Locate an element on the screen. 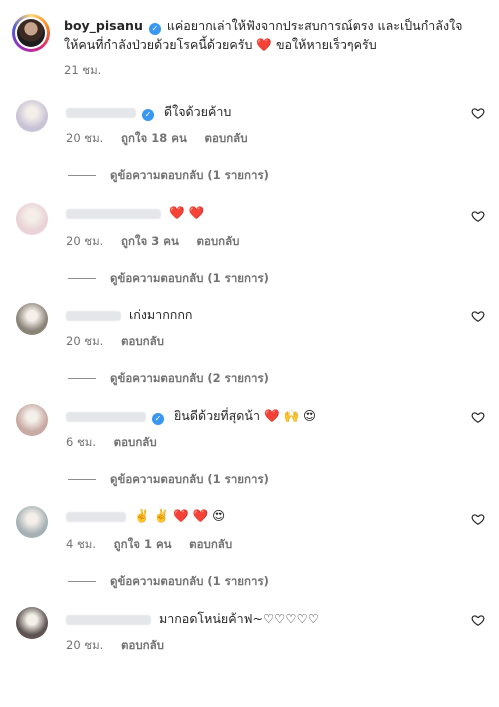 The height and width of the screenshot is (707, 499). view-replies-button: ดูข้อความตอบกลับ (2 รายการ) is located at coordinates (168, 379).